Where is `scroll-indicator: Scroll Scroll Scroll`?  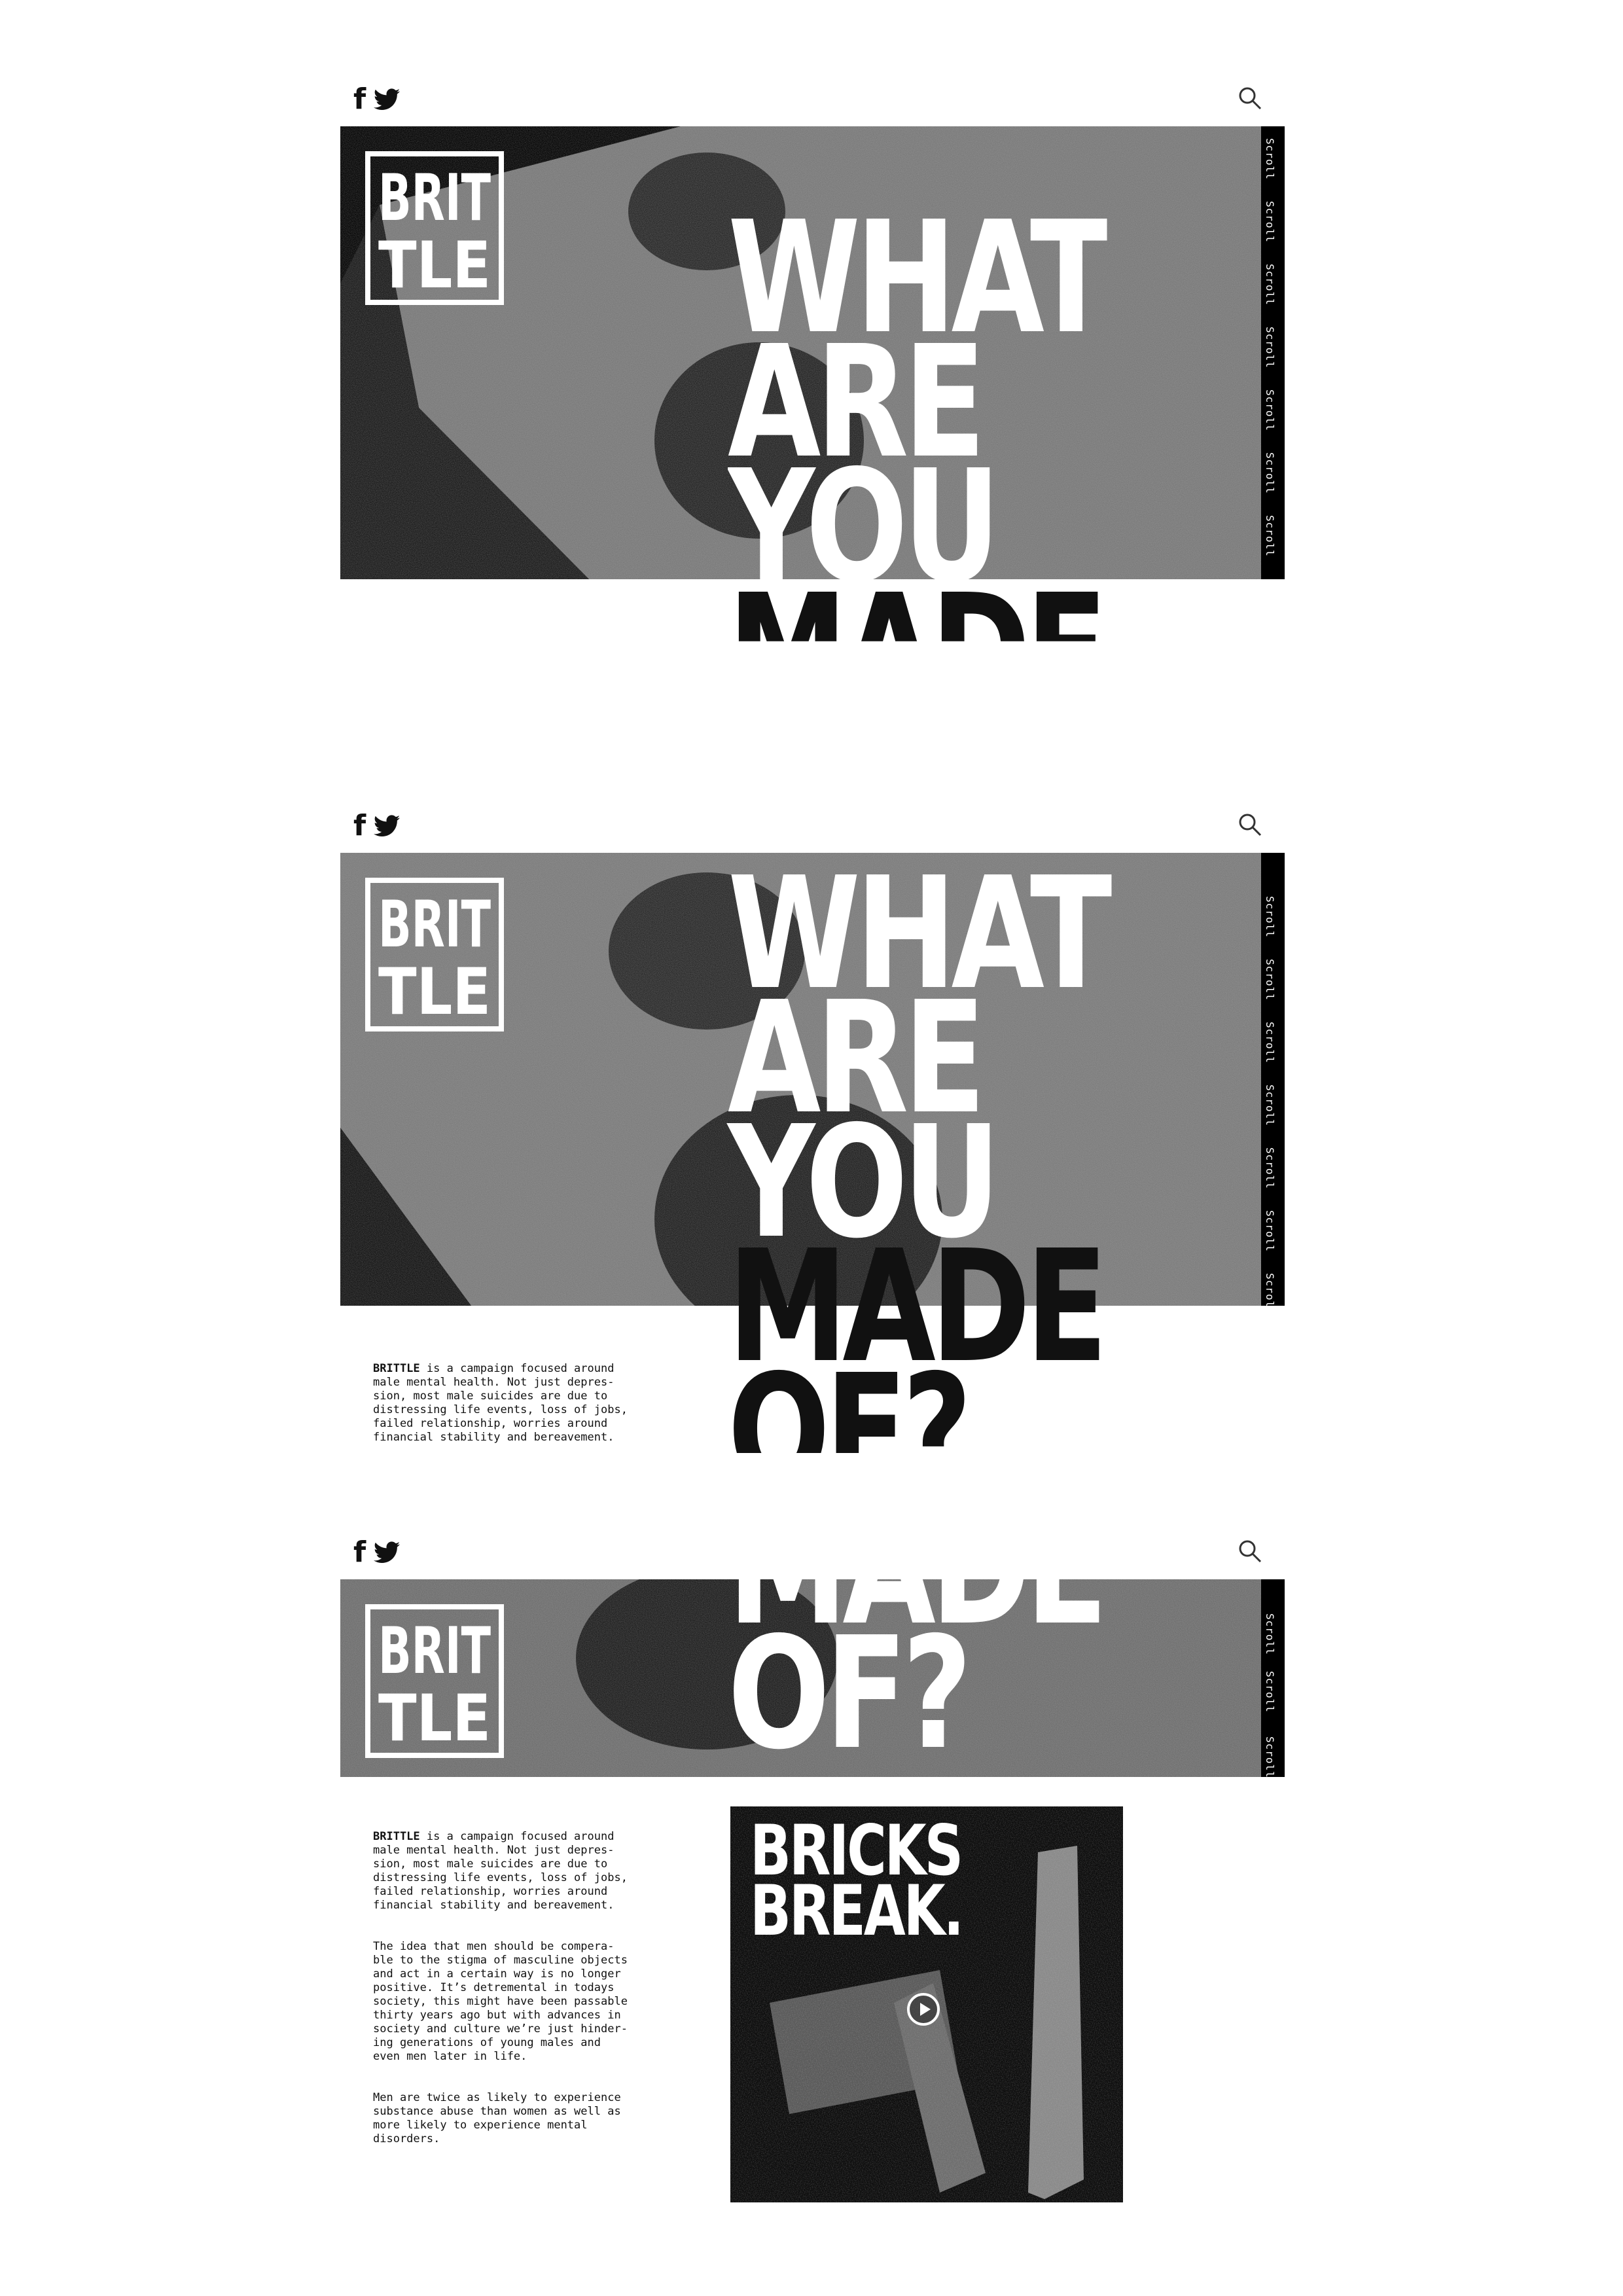 scroll-indicator: Scroll Scroll Scroll is located at coordinates (1273, 1678).